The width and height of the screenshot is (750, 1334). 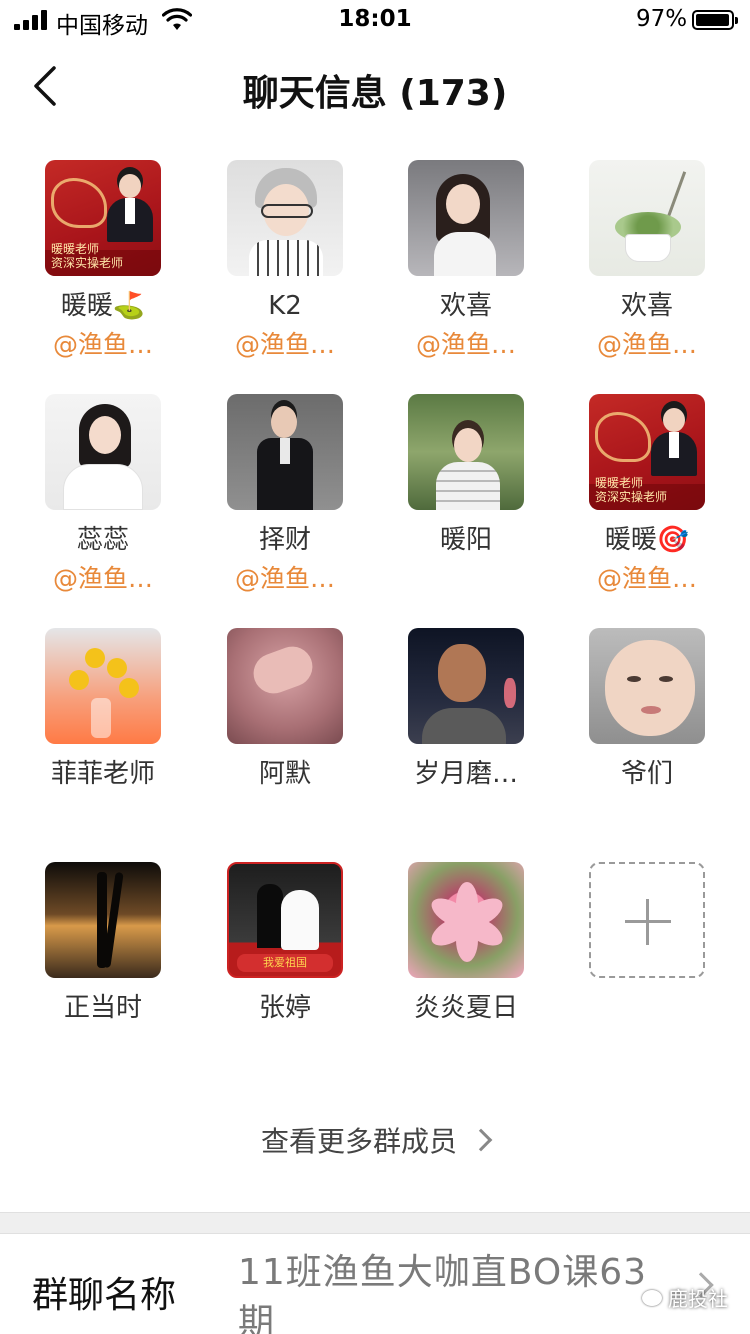 What do you see at coordinates (465, 1008) in the screenshot?
I see `member-name: 炎炎夏日` at bounding box center [465, 1008].